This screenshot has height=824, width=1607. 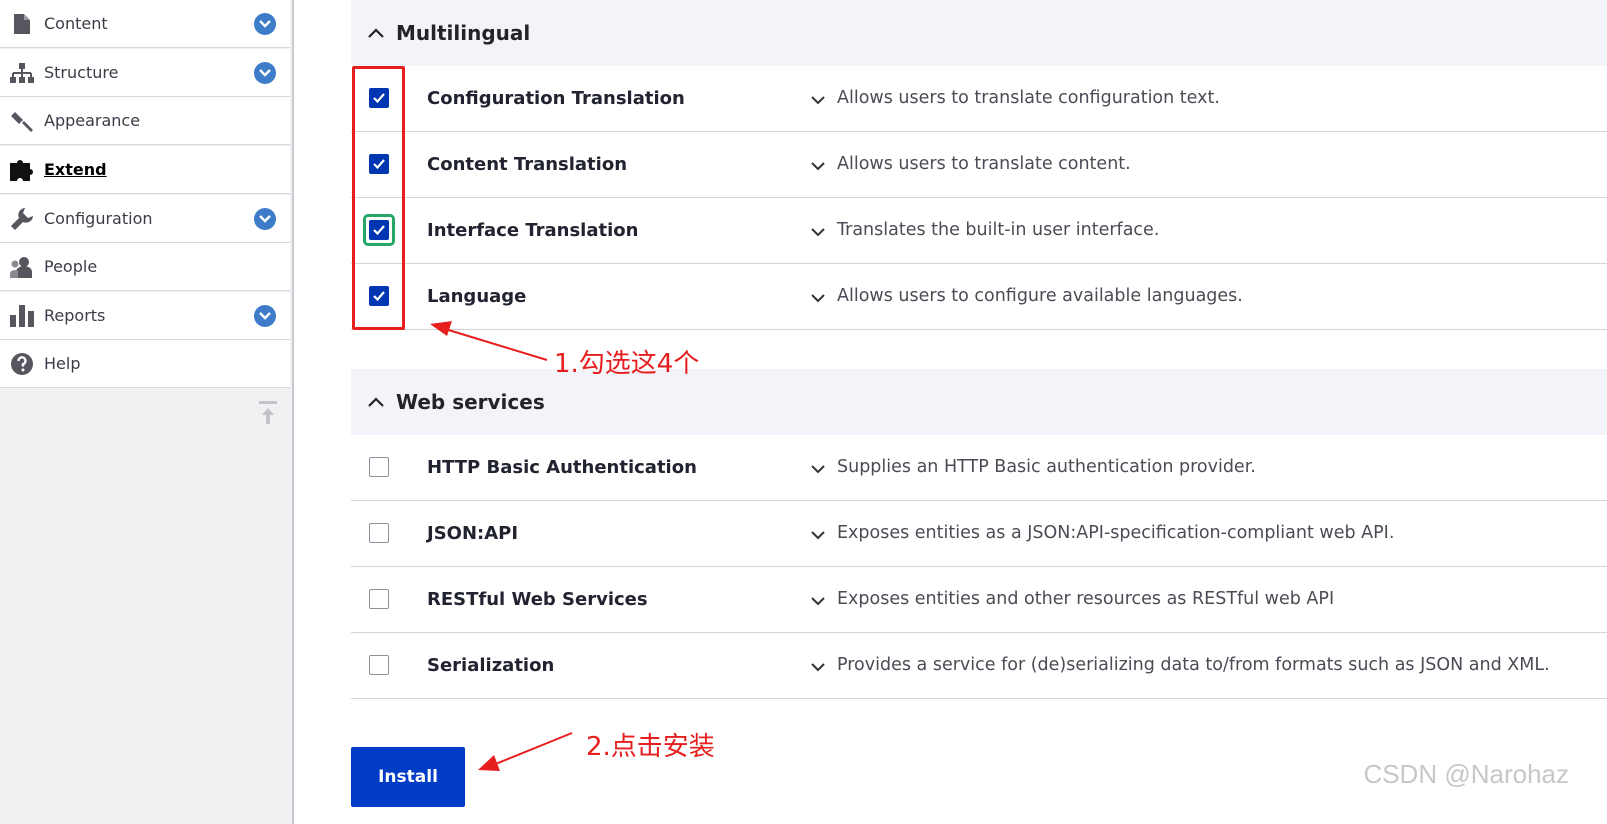 I want to click on sidebar-item-label: Reports, so click(x=75, y=315).